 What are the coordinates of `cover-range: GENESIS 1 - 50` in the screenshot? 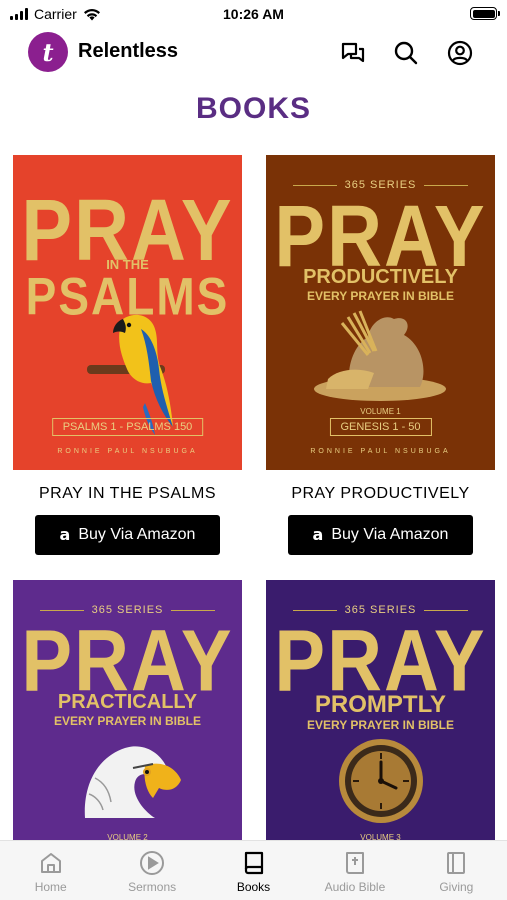 It's located at (380, 427).